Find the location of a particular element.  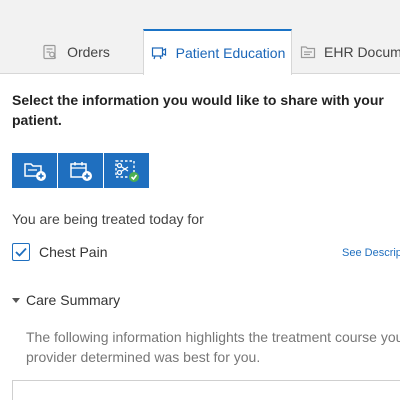

care-summary-toggle: Care Summary is located at coordinates (66, 300).